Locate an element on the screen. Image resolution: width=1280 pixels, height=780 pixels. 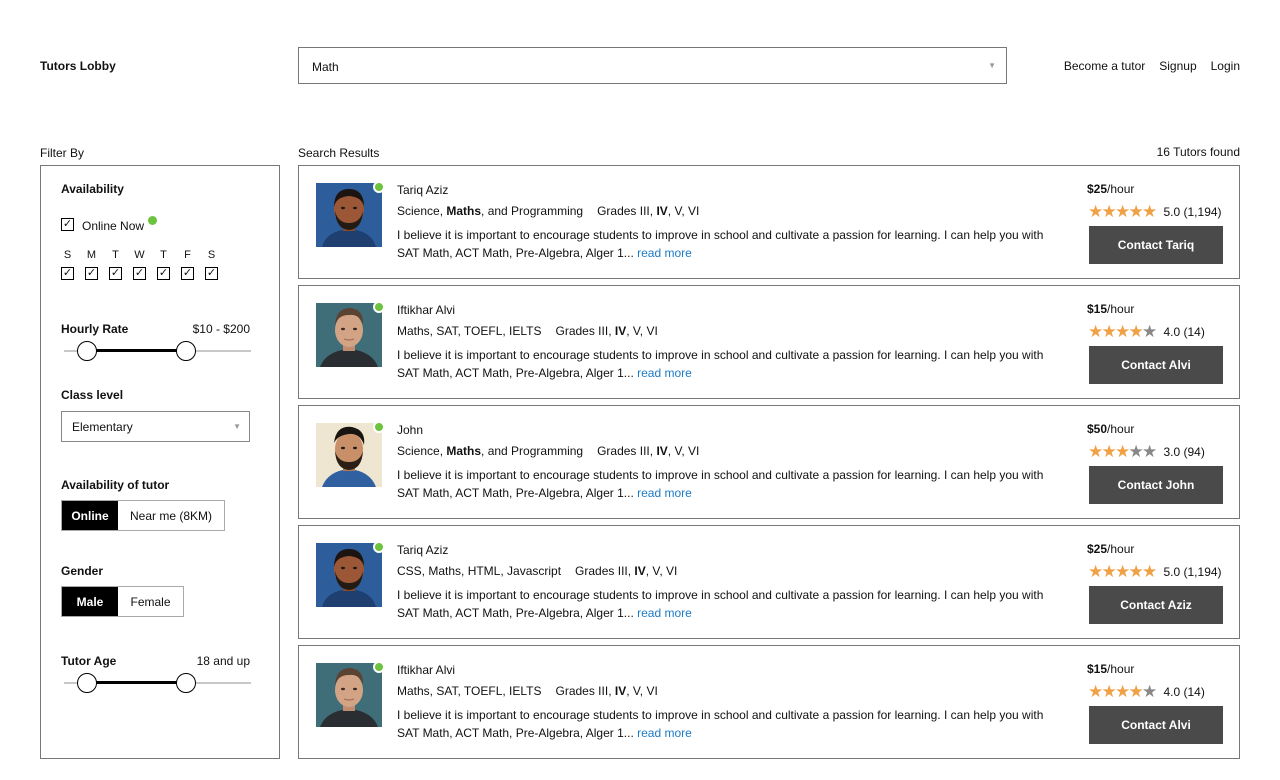
price-value: $25 is located at coordinates (1097, 549).